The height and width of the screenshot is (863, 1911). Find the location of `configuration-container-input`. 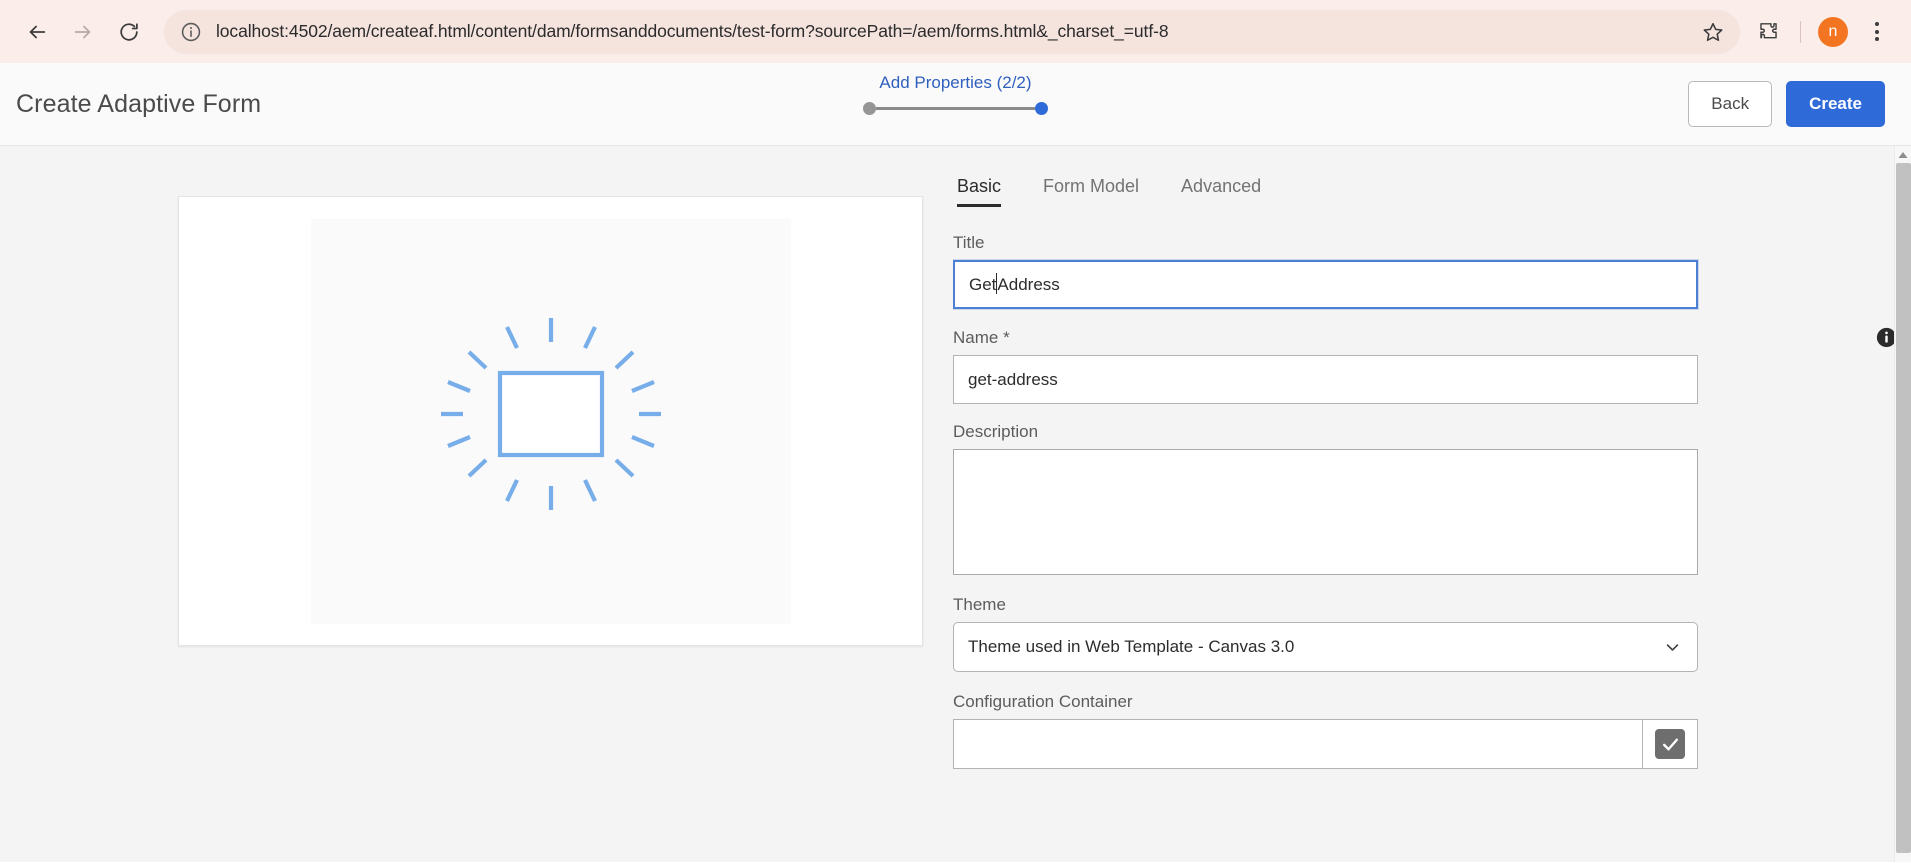

configuration-container-input is located at coordinates (1297, 744).